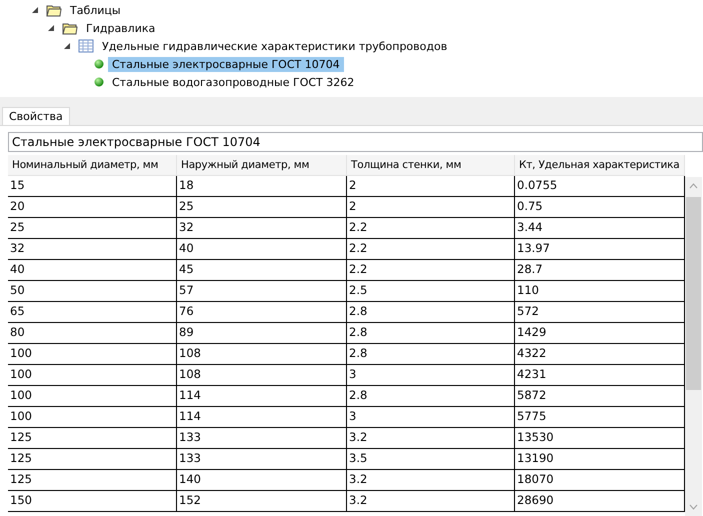  Describe the element at coordinates (431, 459) in the screenshot. I see `table-cell: 3.5` at that location.